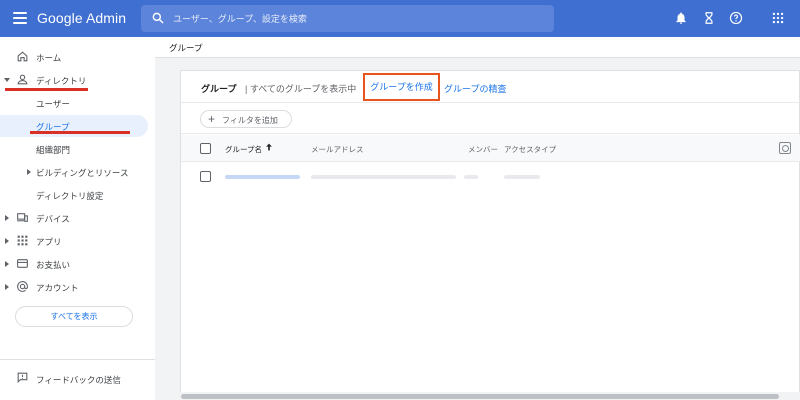 This screenshot has width=800, height=400. Describe the element at coordinates (158, 18) in the screenshot. I see `search-icon` at that location.